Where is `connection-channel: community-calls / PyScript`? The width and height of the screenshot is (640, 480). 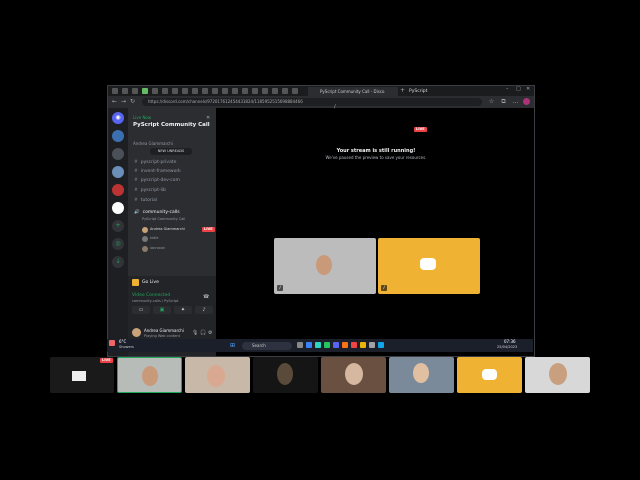 connection-channel: community-calls / PyScript is located at coordinates (155, 301).